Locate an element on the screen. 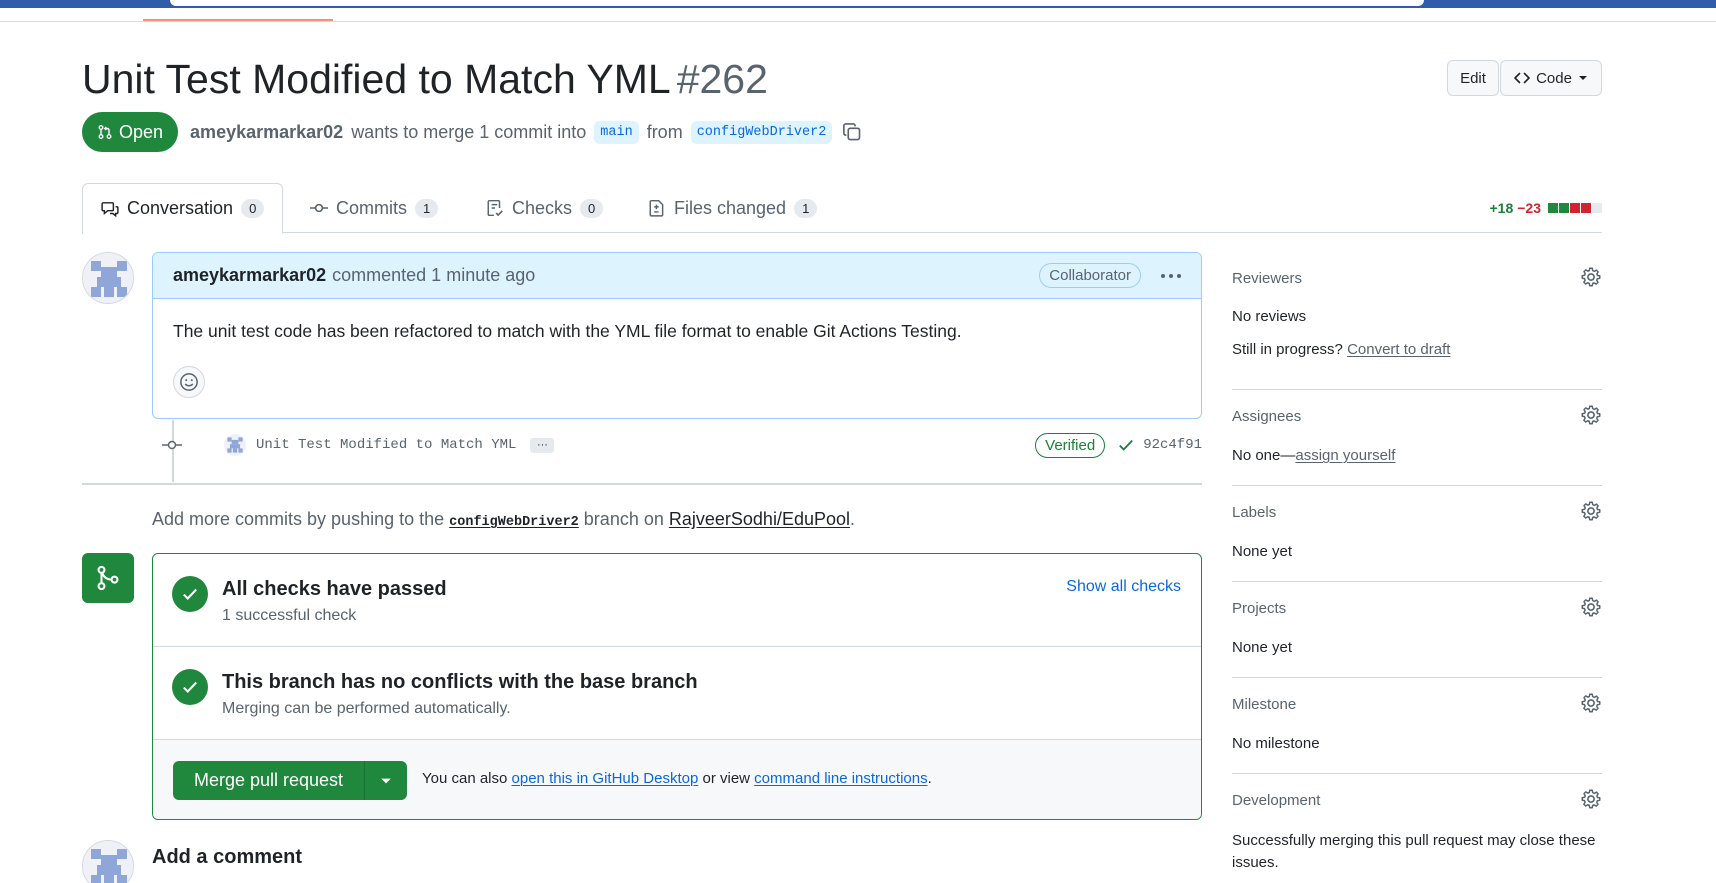 This screenshot has width=1716, height=883. sidebar-assignees: Assignees No one—assign yourself is located at coordinates (1417, 438).